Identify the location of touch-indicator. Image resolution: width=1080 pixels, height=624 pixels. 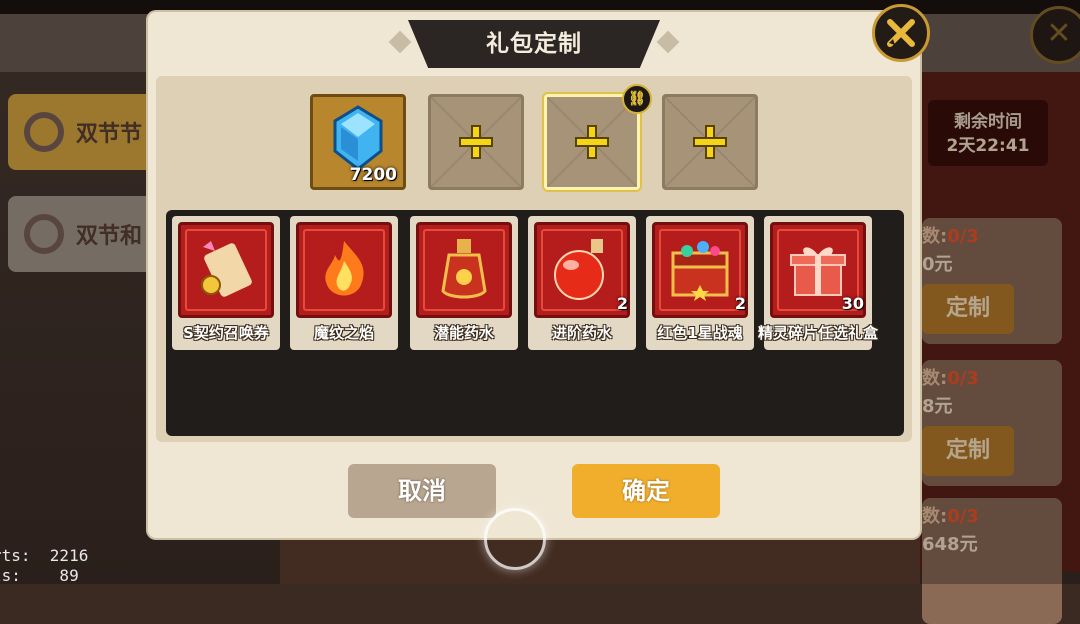
(515, 539).